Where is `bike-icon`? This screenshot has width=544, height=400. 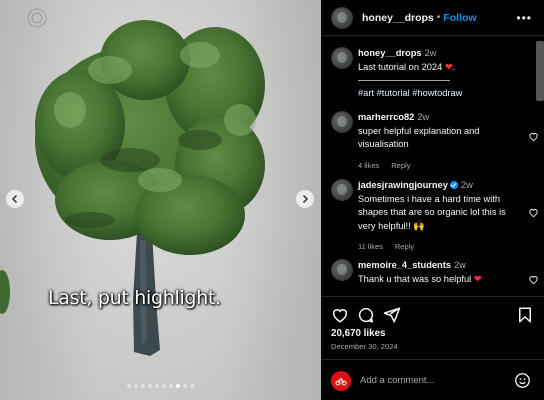
bike-icon is located at coordinates (341, 381).